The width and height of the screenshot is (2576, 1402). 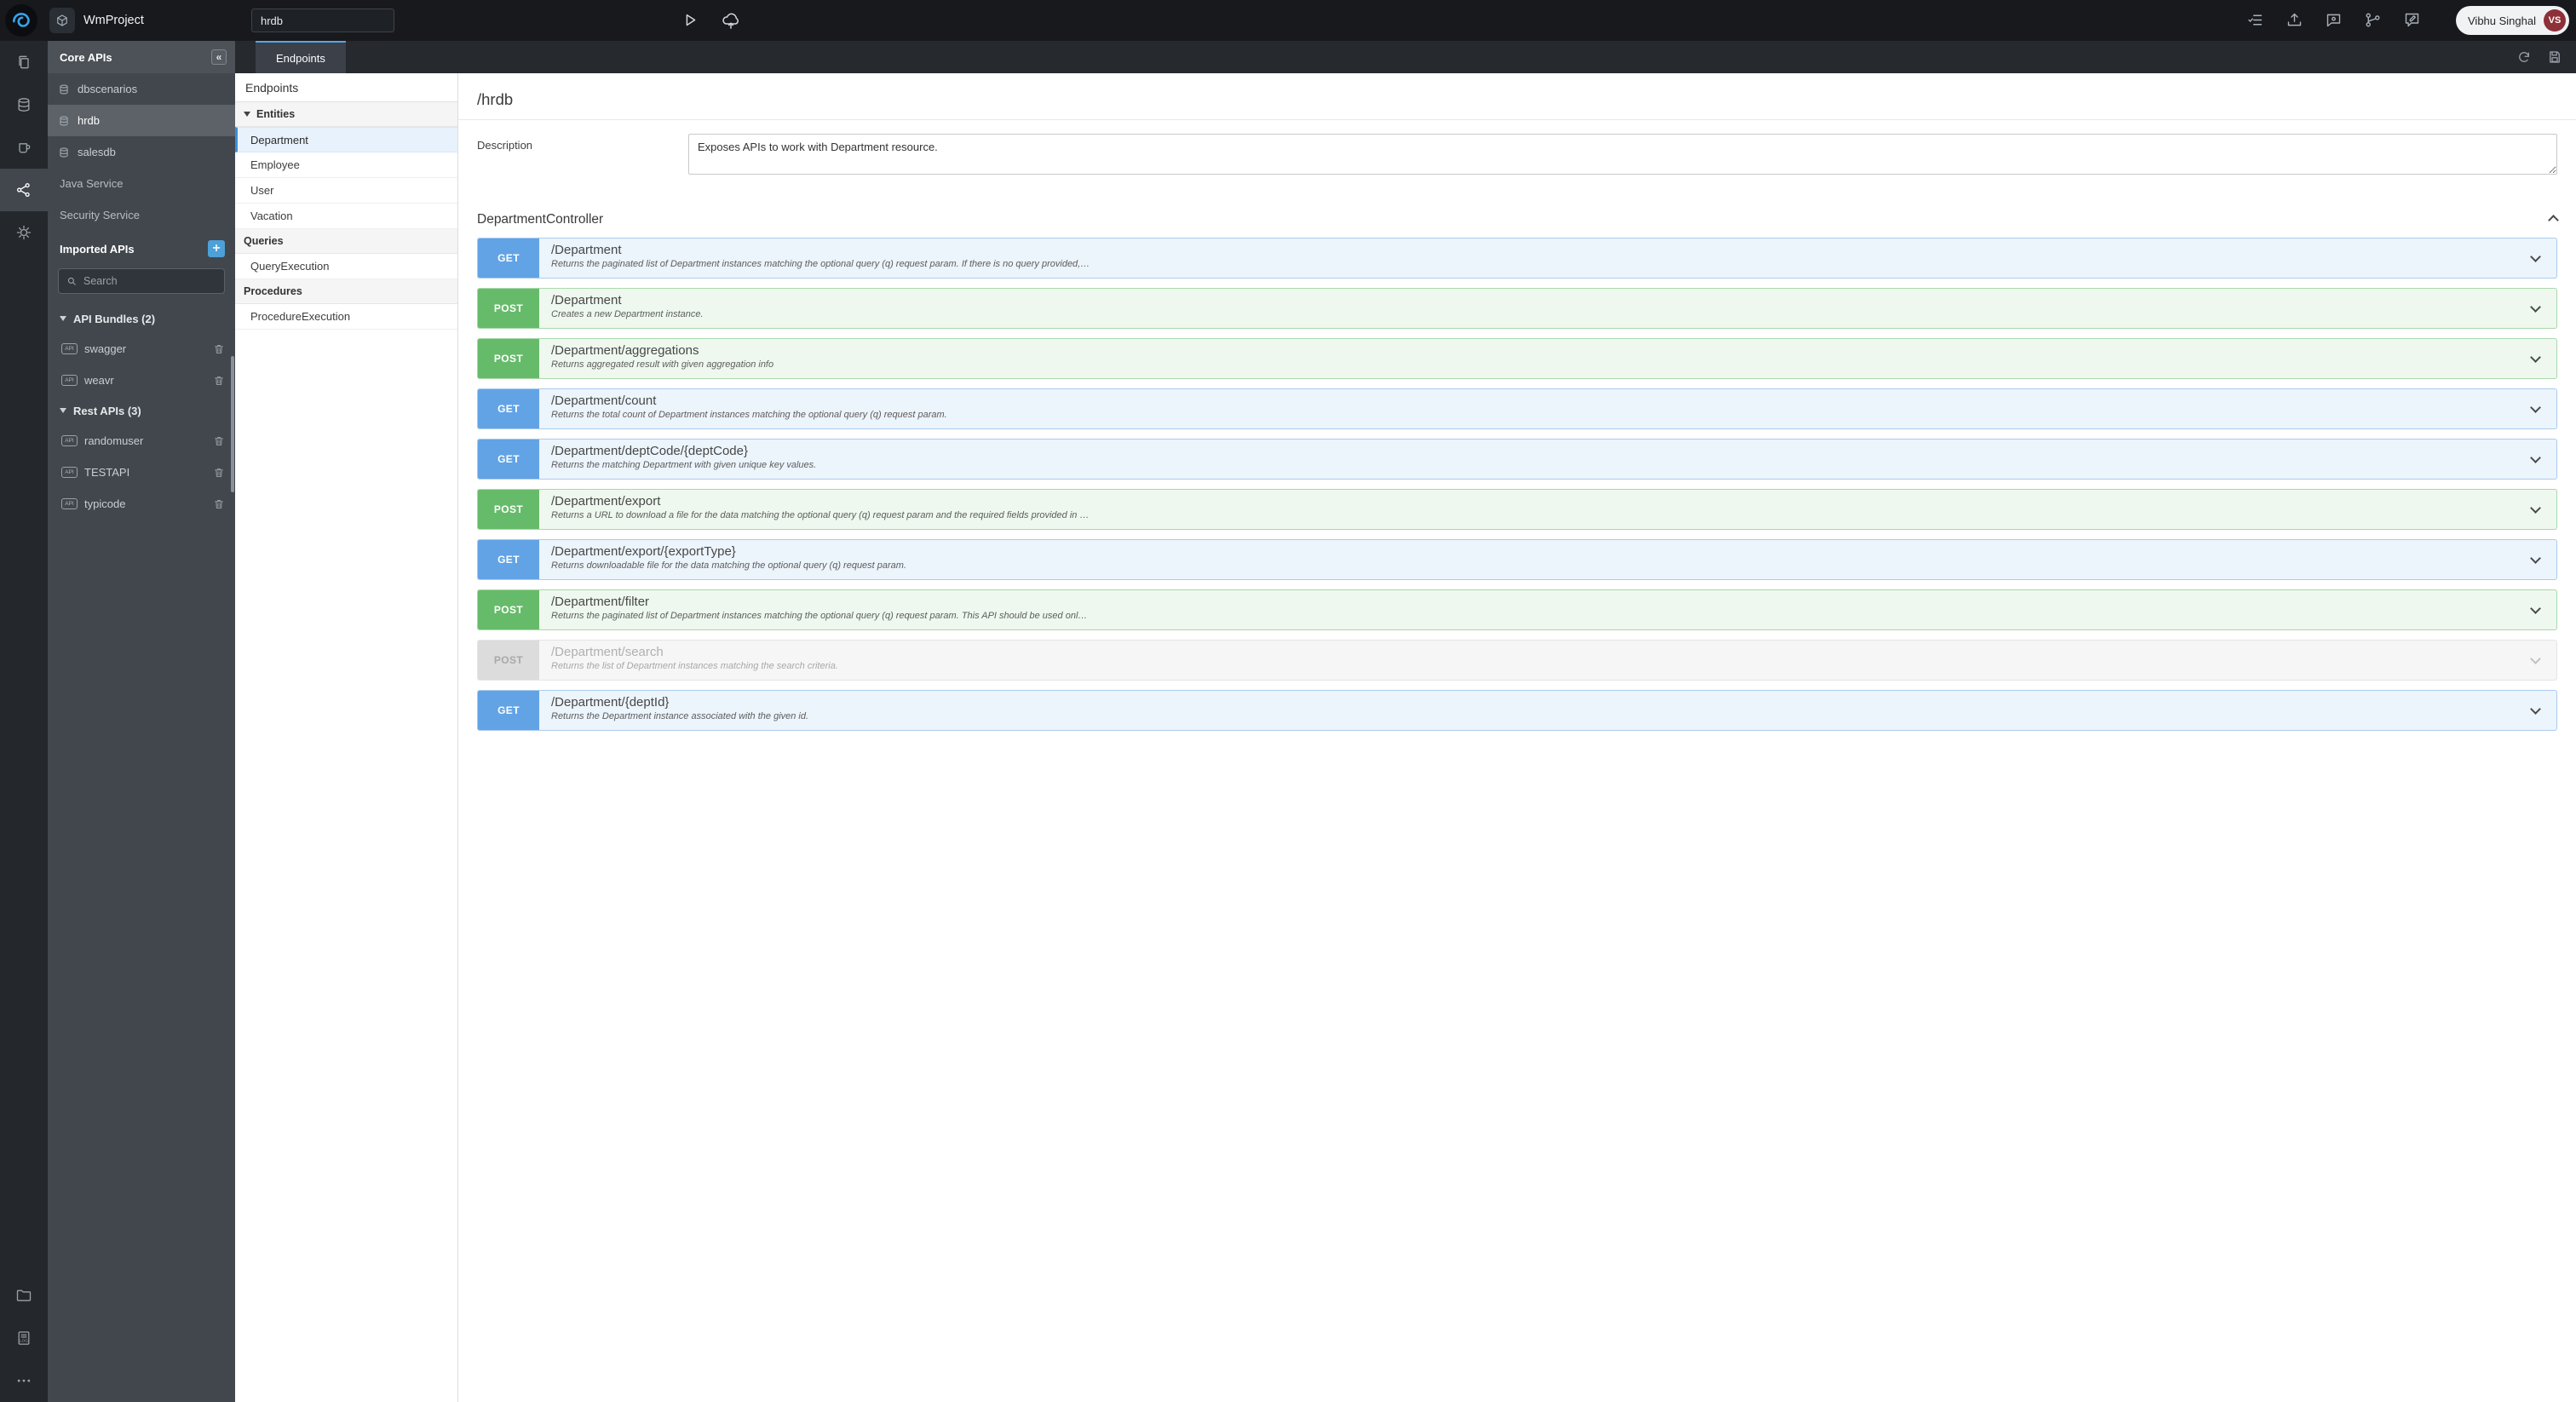 I want to click on api-item-weavr: API weavr, so click(x=142, y=380).